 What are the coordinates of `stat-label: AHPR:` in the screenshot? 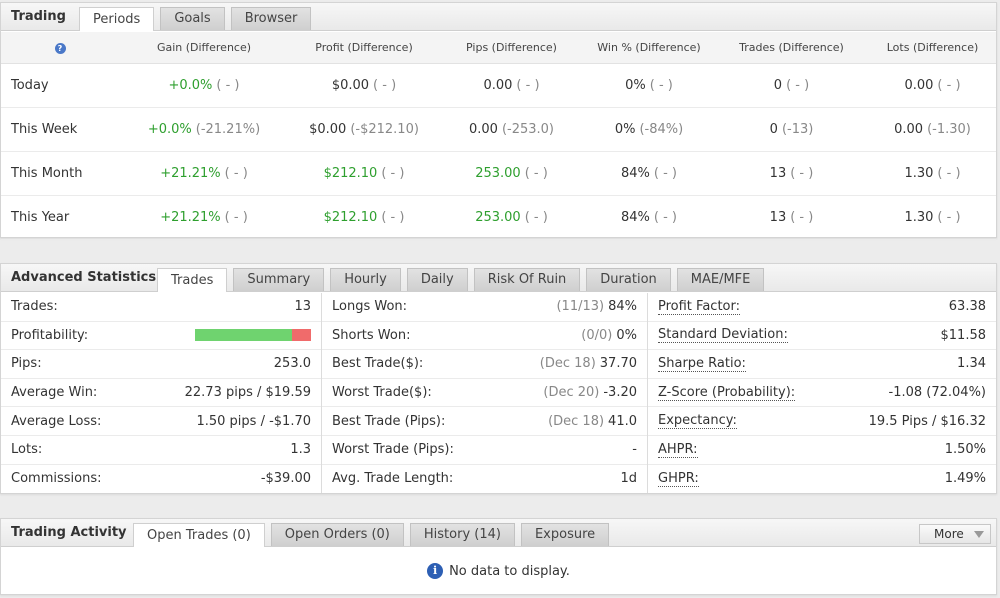 It's located at (678, 450).